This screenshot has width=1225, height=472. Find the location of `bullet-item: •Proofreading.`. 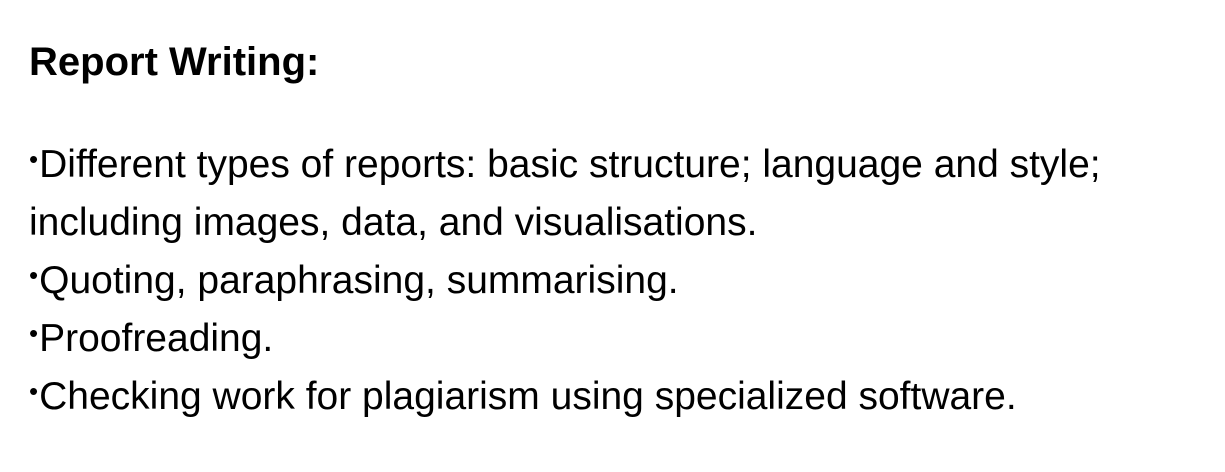

bullet-item: •Proofreading. is located at coordinates (614, 339).